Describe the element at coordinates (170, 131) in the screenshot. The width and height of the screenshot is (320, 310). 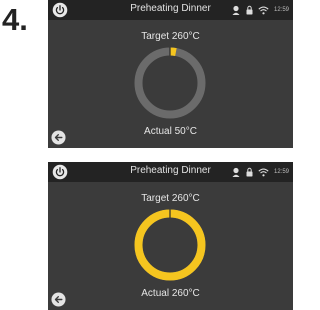
I see `actual-temperature-label: Actual 50°C` at that location.